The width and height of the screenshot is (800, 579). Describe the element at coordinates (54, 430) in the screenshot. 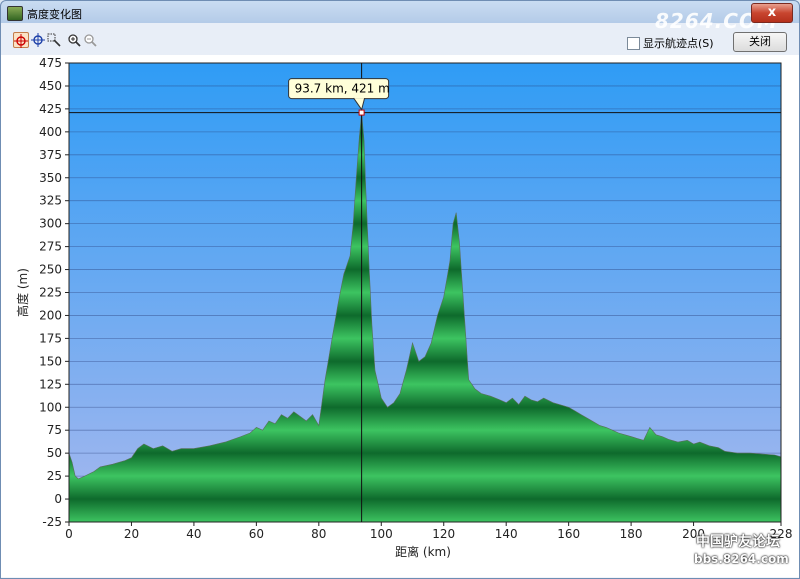

I see `y-tick-label: 75` at that location.